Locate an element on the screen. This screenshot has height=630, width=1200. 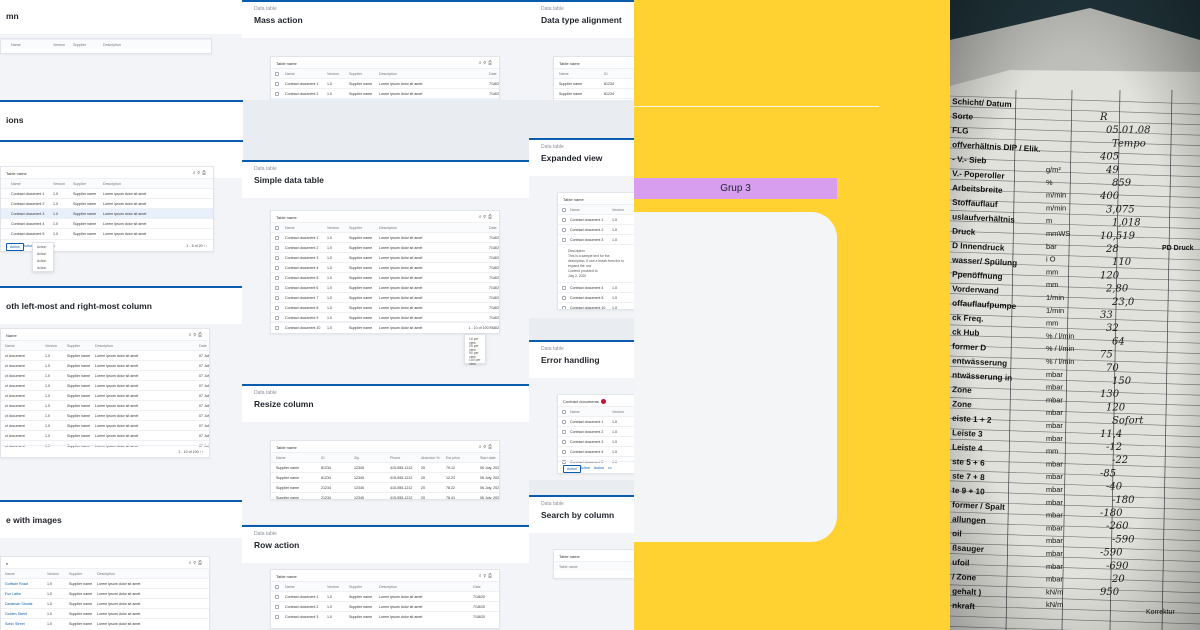
menu-item: 10 per view is located at coordinates (475, 340).